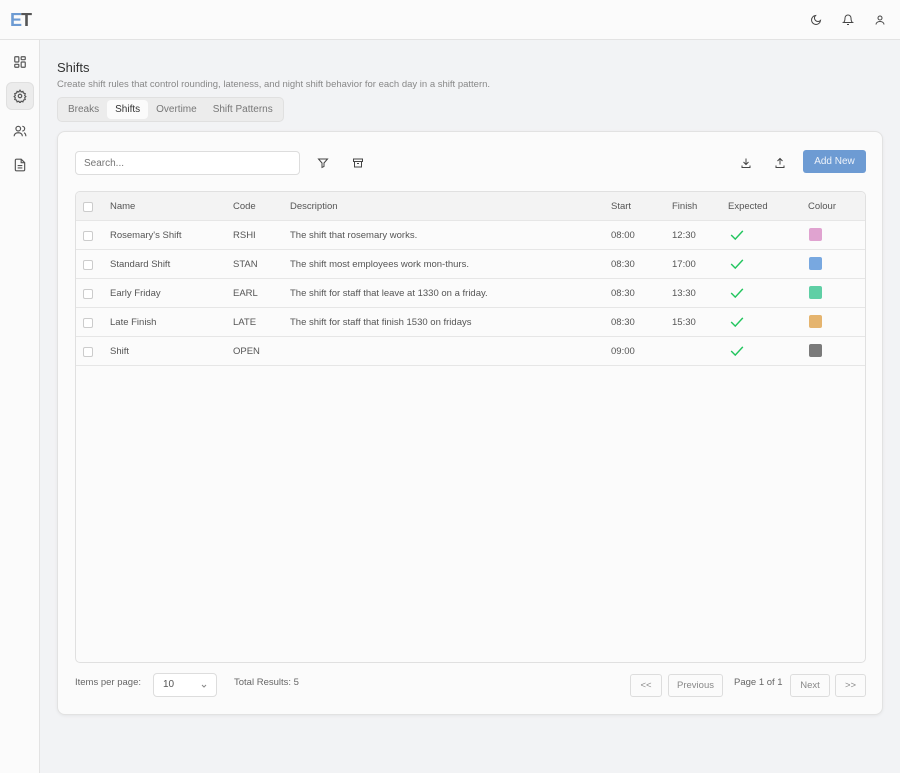  I want to click on cell-code: OPEN, so click(246, 351).